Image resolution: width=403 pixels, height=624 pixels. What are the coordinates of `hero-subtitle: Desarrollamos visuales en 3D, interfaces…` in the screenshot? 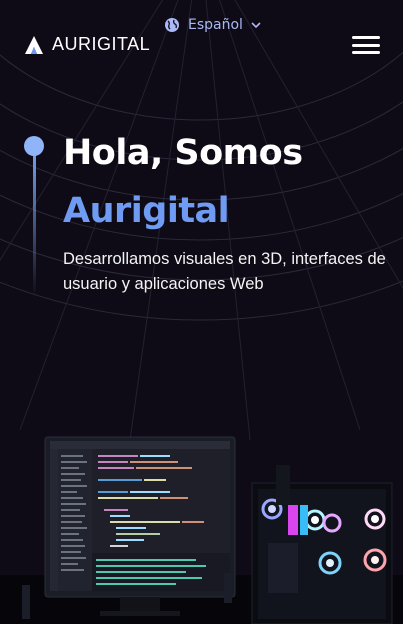 It's located at (224, 271).